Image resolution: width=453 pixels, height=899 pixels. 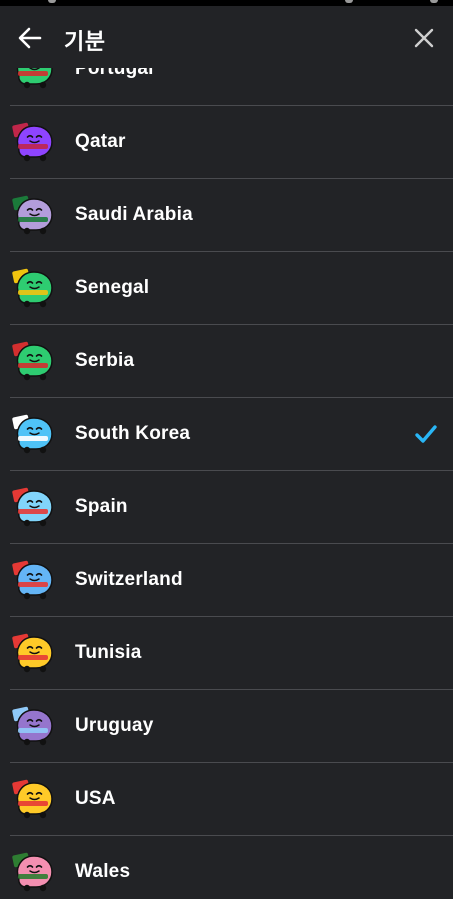 What do you see at coordinates (101, 506) in the screenshot?
I see `mood-label: Spain` at bounding box center [101, 506].